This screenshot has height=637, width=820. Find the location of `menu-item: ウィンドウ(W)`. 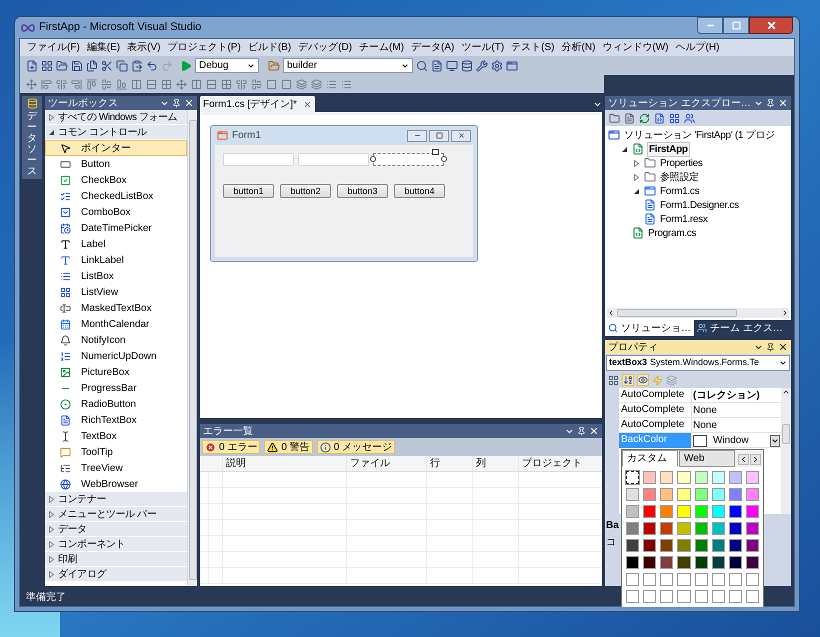

menu-item: ウィンドウ(W) is located at coordinates (635, 47).